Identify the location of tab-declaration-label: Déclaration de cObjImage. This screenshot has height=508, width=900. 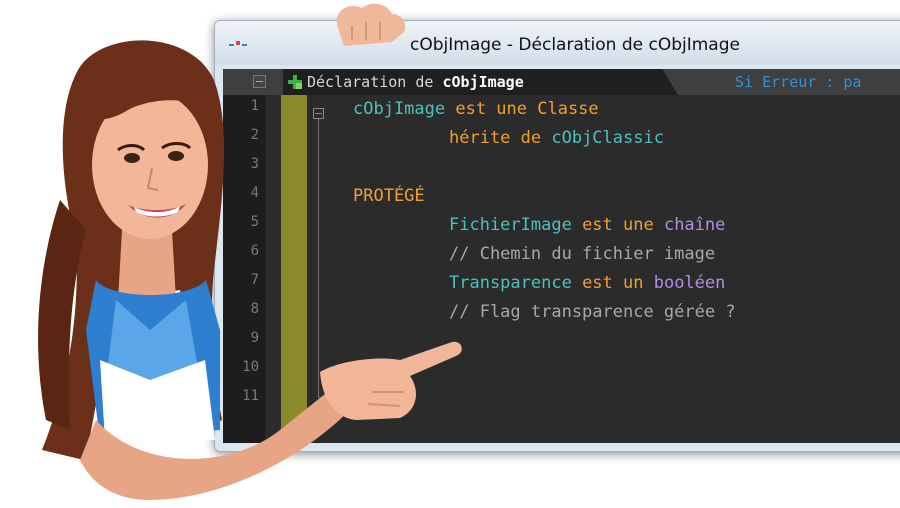
(415, 82).